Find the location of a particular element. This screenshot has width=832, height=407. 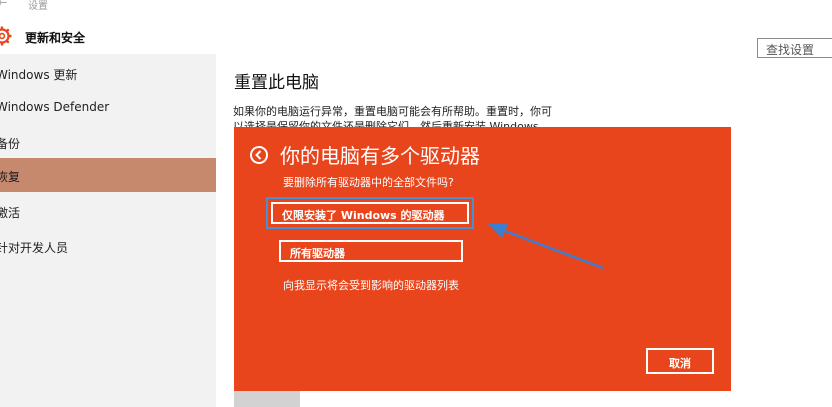

cancel-button: 取消 is located at coordinates (680, 361).